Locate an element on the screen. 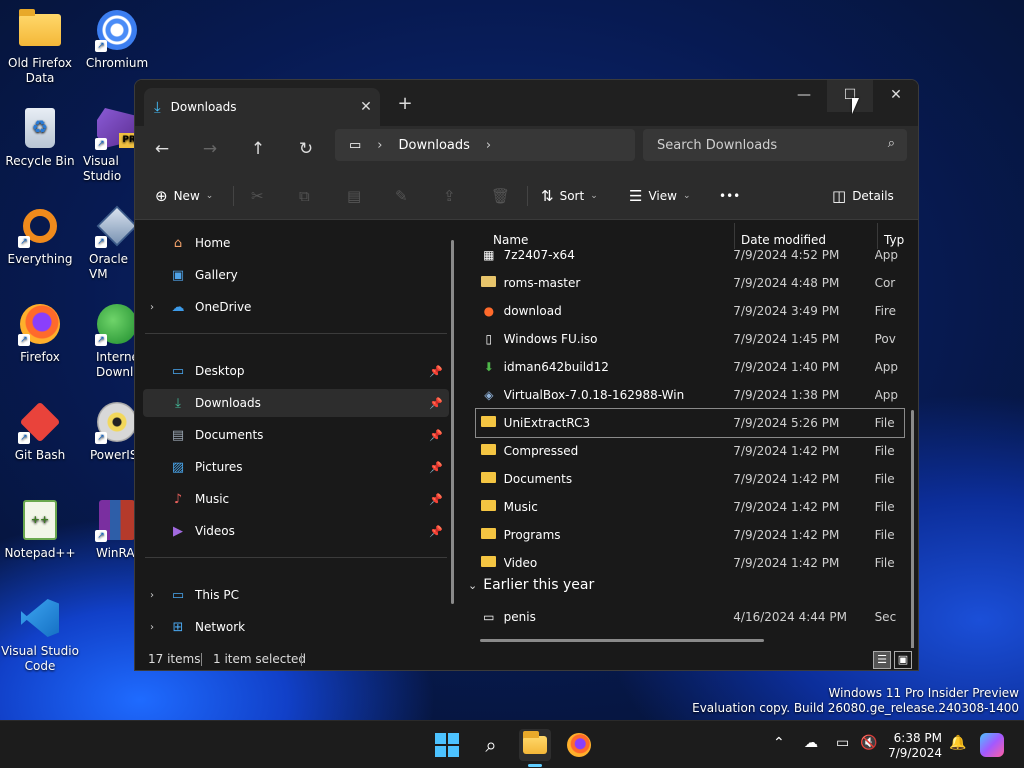  notification-bell-icon: 🔔 is located at coordinates (957, 743).